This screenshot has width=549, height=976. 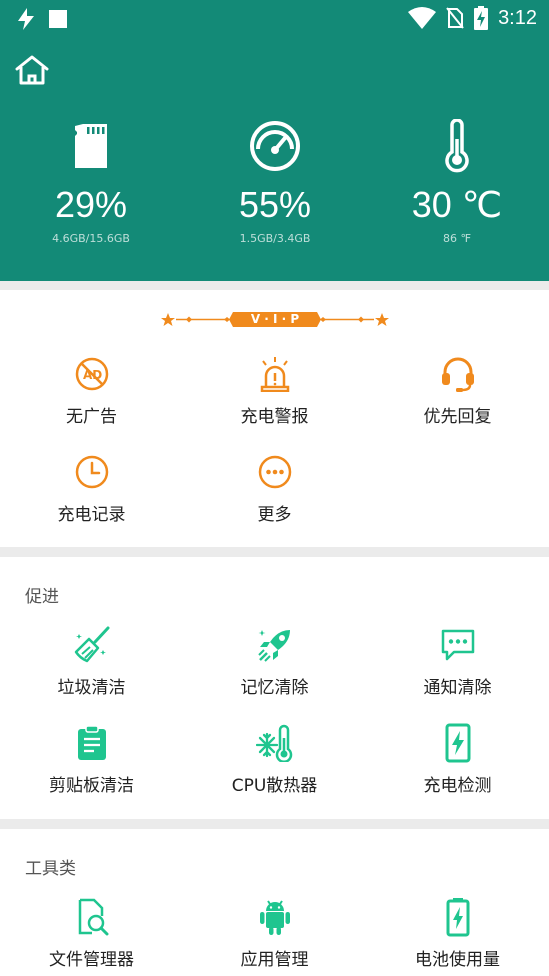 I want to click on rocket-icon, so click(x=273, y=646).